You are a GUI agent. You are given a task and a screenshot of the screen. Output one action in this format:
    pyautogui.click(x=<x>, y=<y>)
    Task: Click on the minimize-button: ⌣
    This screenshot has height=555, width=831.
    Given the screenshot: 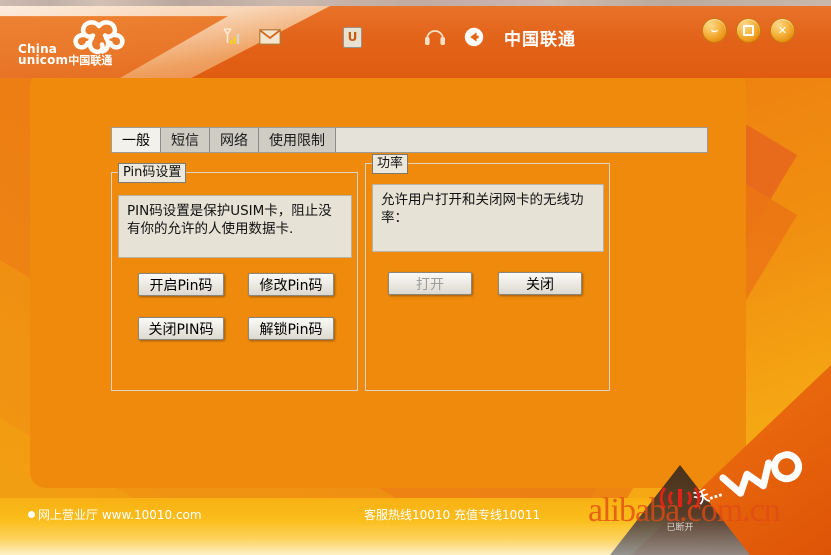 What is the action you would take?
    pyautogui.click(x=714, y=30)
    